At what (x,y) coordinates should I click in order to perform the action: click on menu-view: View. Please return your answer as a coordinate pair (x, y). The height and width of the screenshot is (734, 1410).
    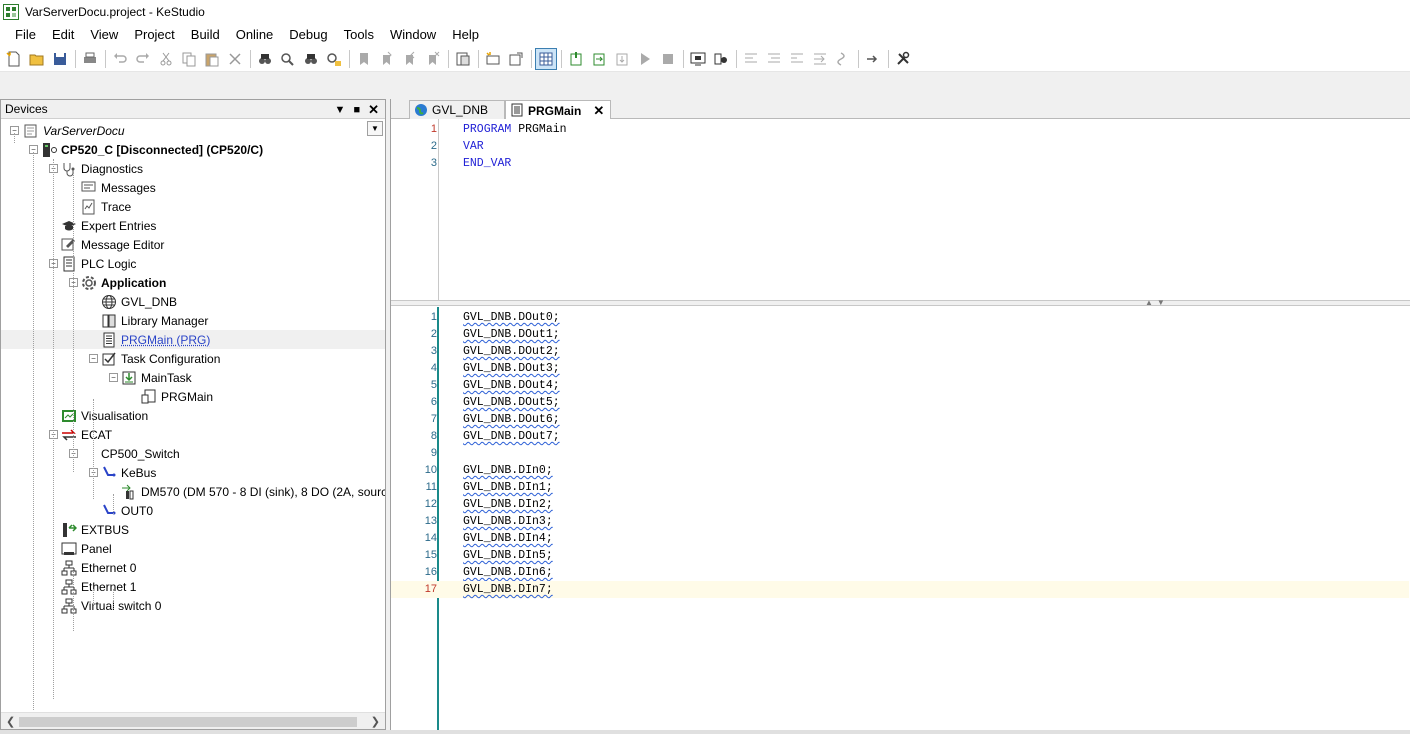
    Looking at the image, I should click on (104, 35).